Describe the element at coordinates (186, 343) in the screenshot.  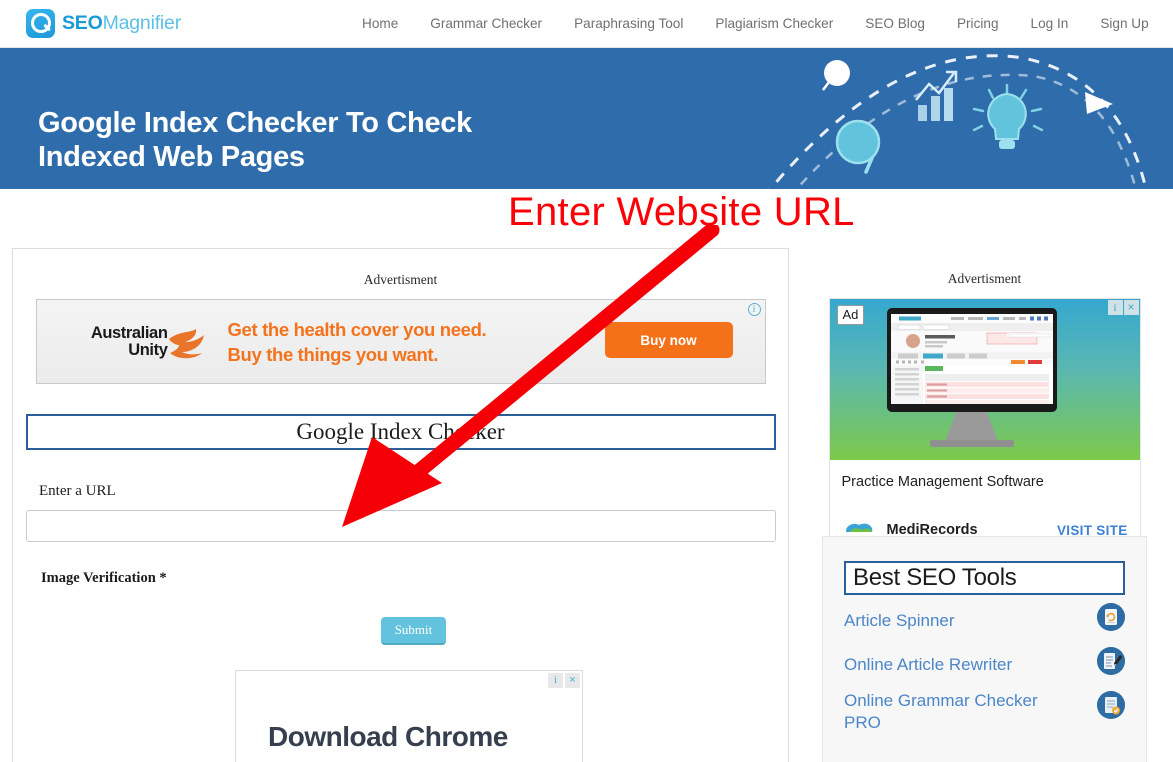
I see `bird-icon` at that location.